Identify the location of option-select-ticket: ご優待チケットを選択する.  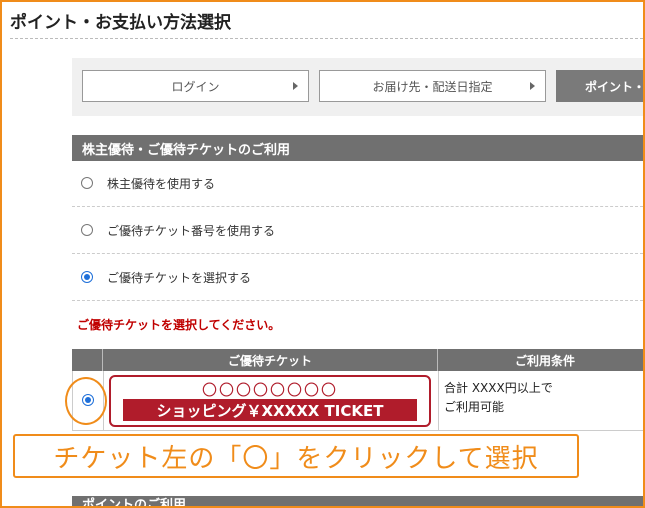
(357, 277).